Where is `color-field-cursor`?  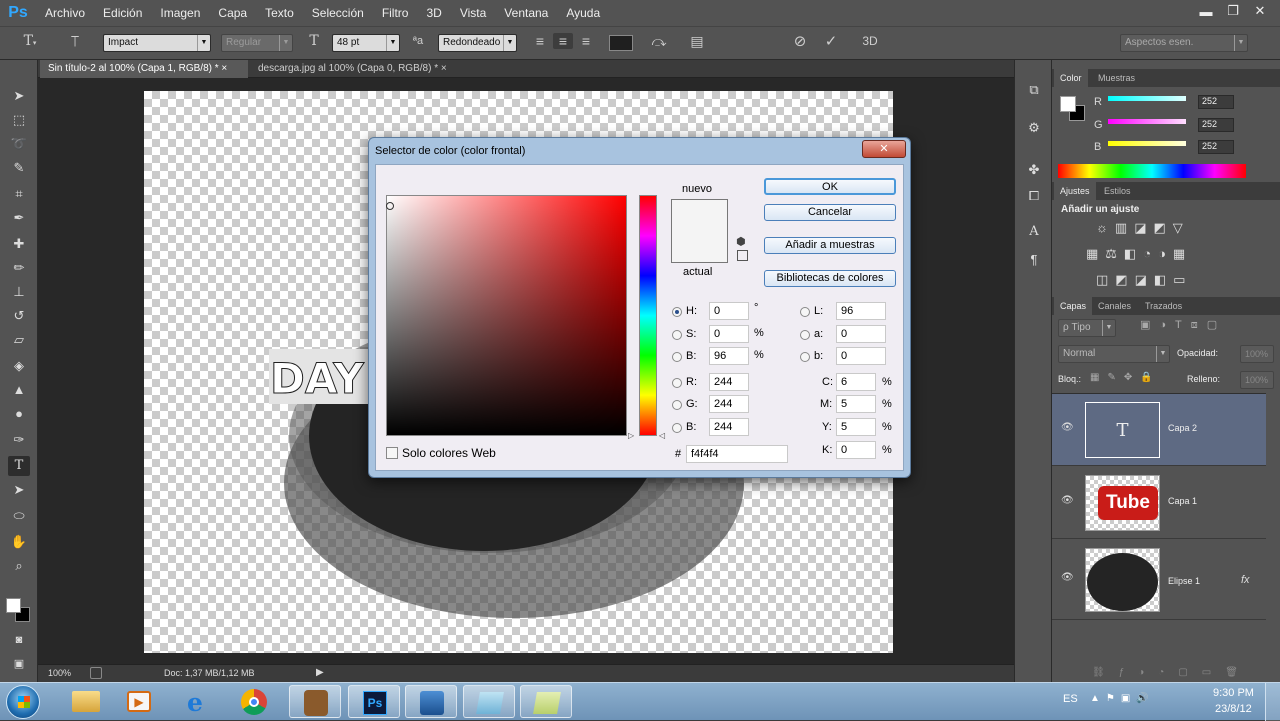 color-field-cursor is located at coordinates (390, 206).